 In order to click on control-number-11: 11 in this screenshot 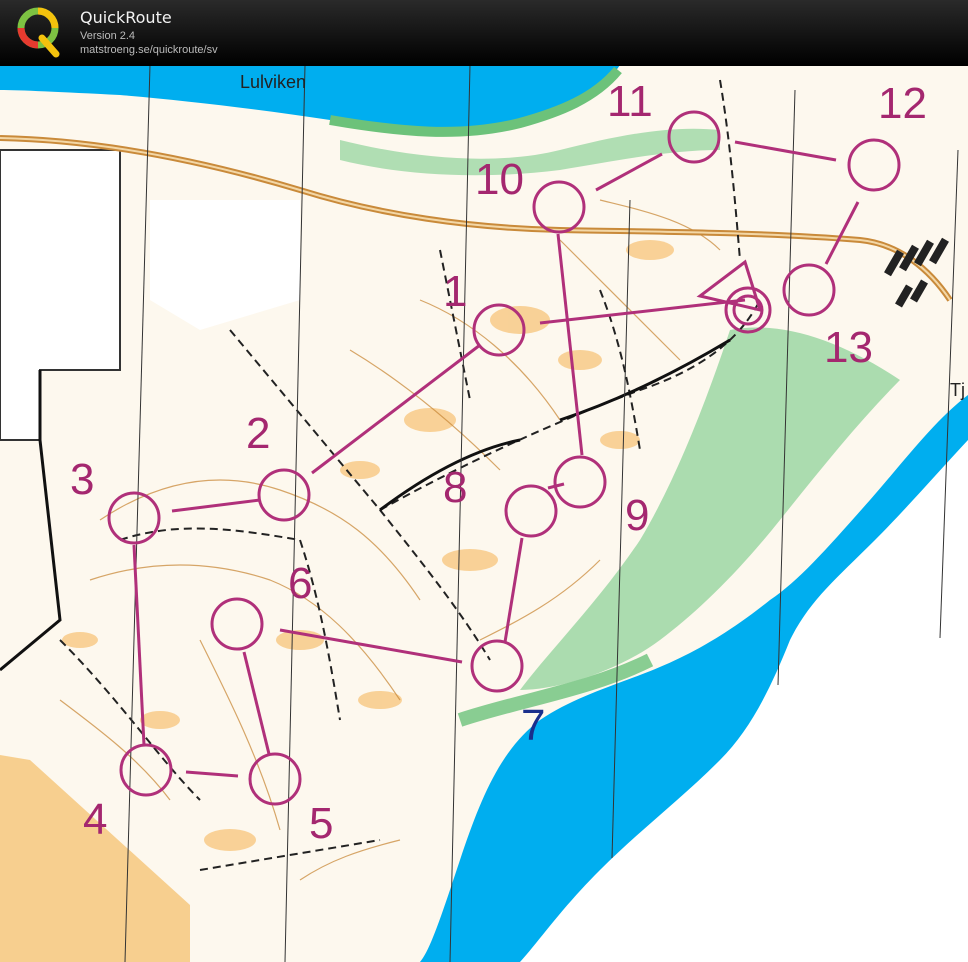, I will do `click(630, 101)`.